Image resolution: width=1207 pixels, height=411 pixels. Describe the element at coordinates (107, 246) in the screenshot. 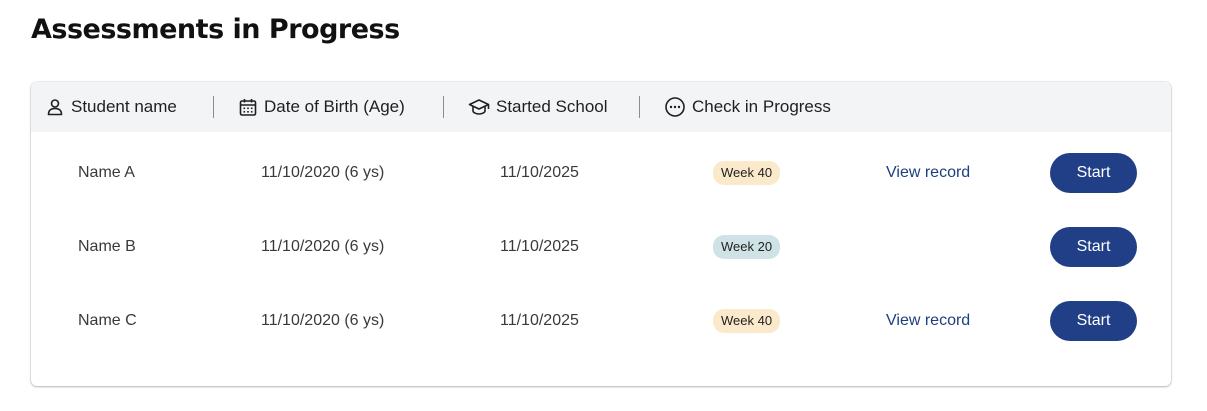

I see `student-name: Name B` at that location.